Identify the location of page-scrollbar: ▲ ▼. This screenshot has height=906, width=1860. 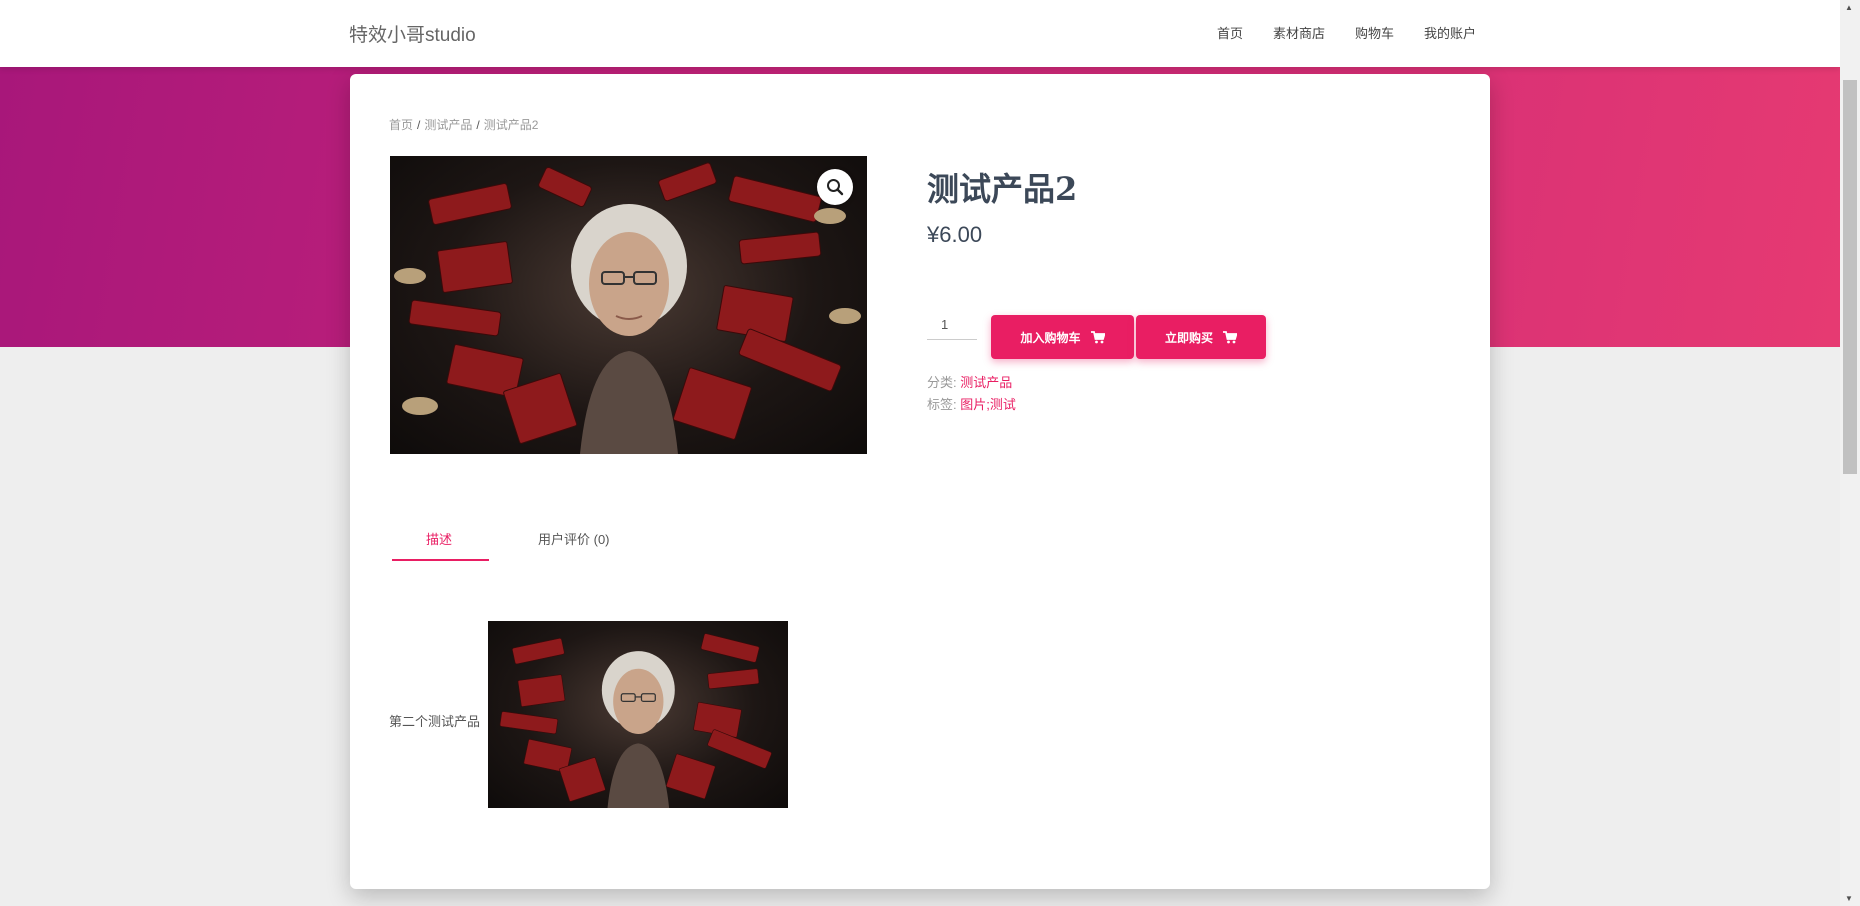
(1850, 453).